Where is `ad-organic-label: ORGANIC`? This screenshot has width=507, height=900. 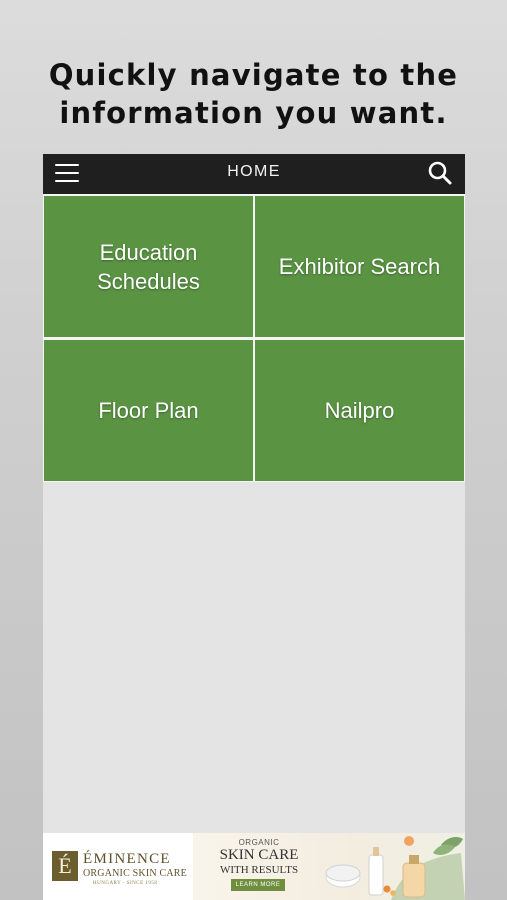
ad-organic-label: ORGANIC is located at coordinates (259, 842).